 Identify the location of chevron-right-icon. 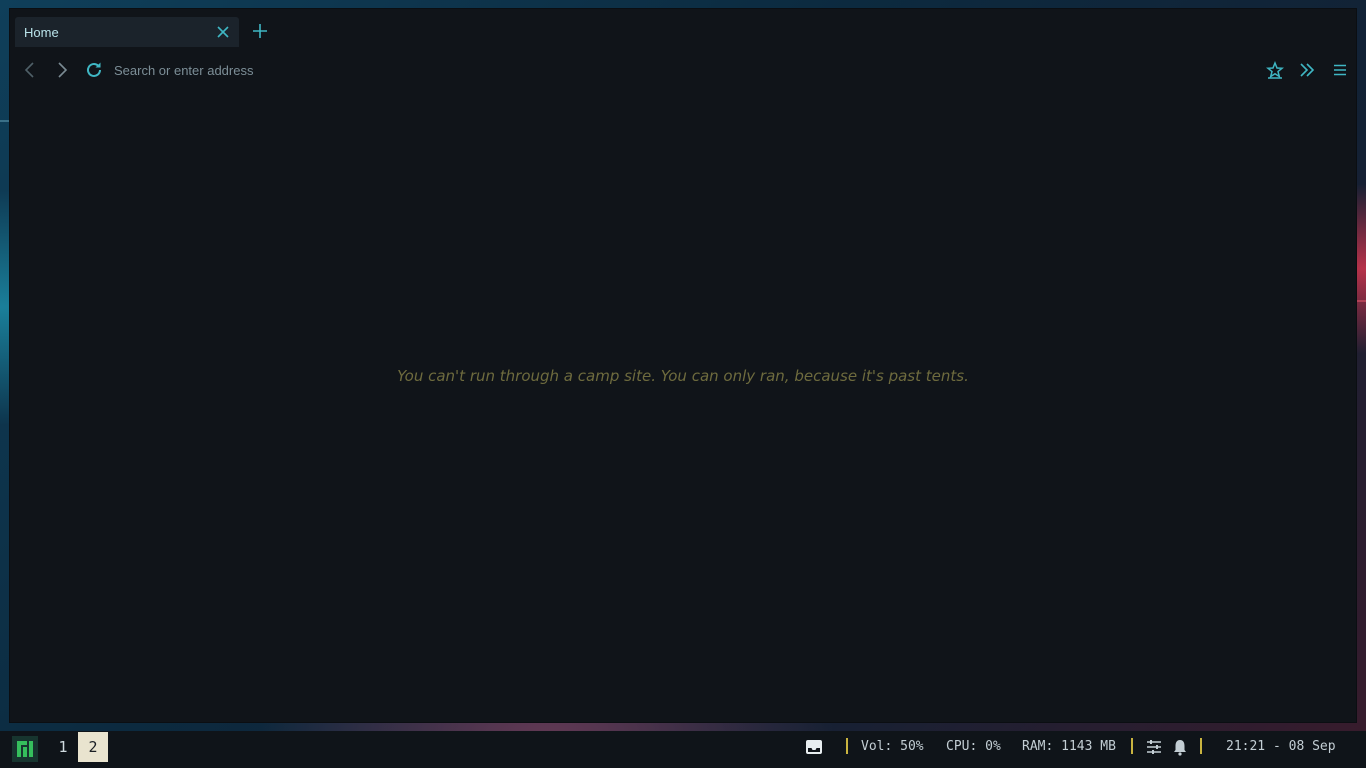
(62, 70).